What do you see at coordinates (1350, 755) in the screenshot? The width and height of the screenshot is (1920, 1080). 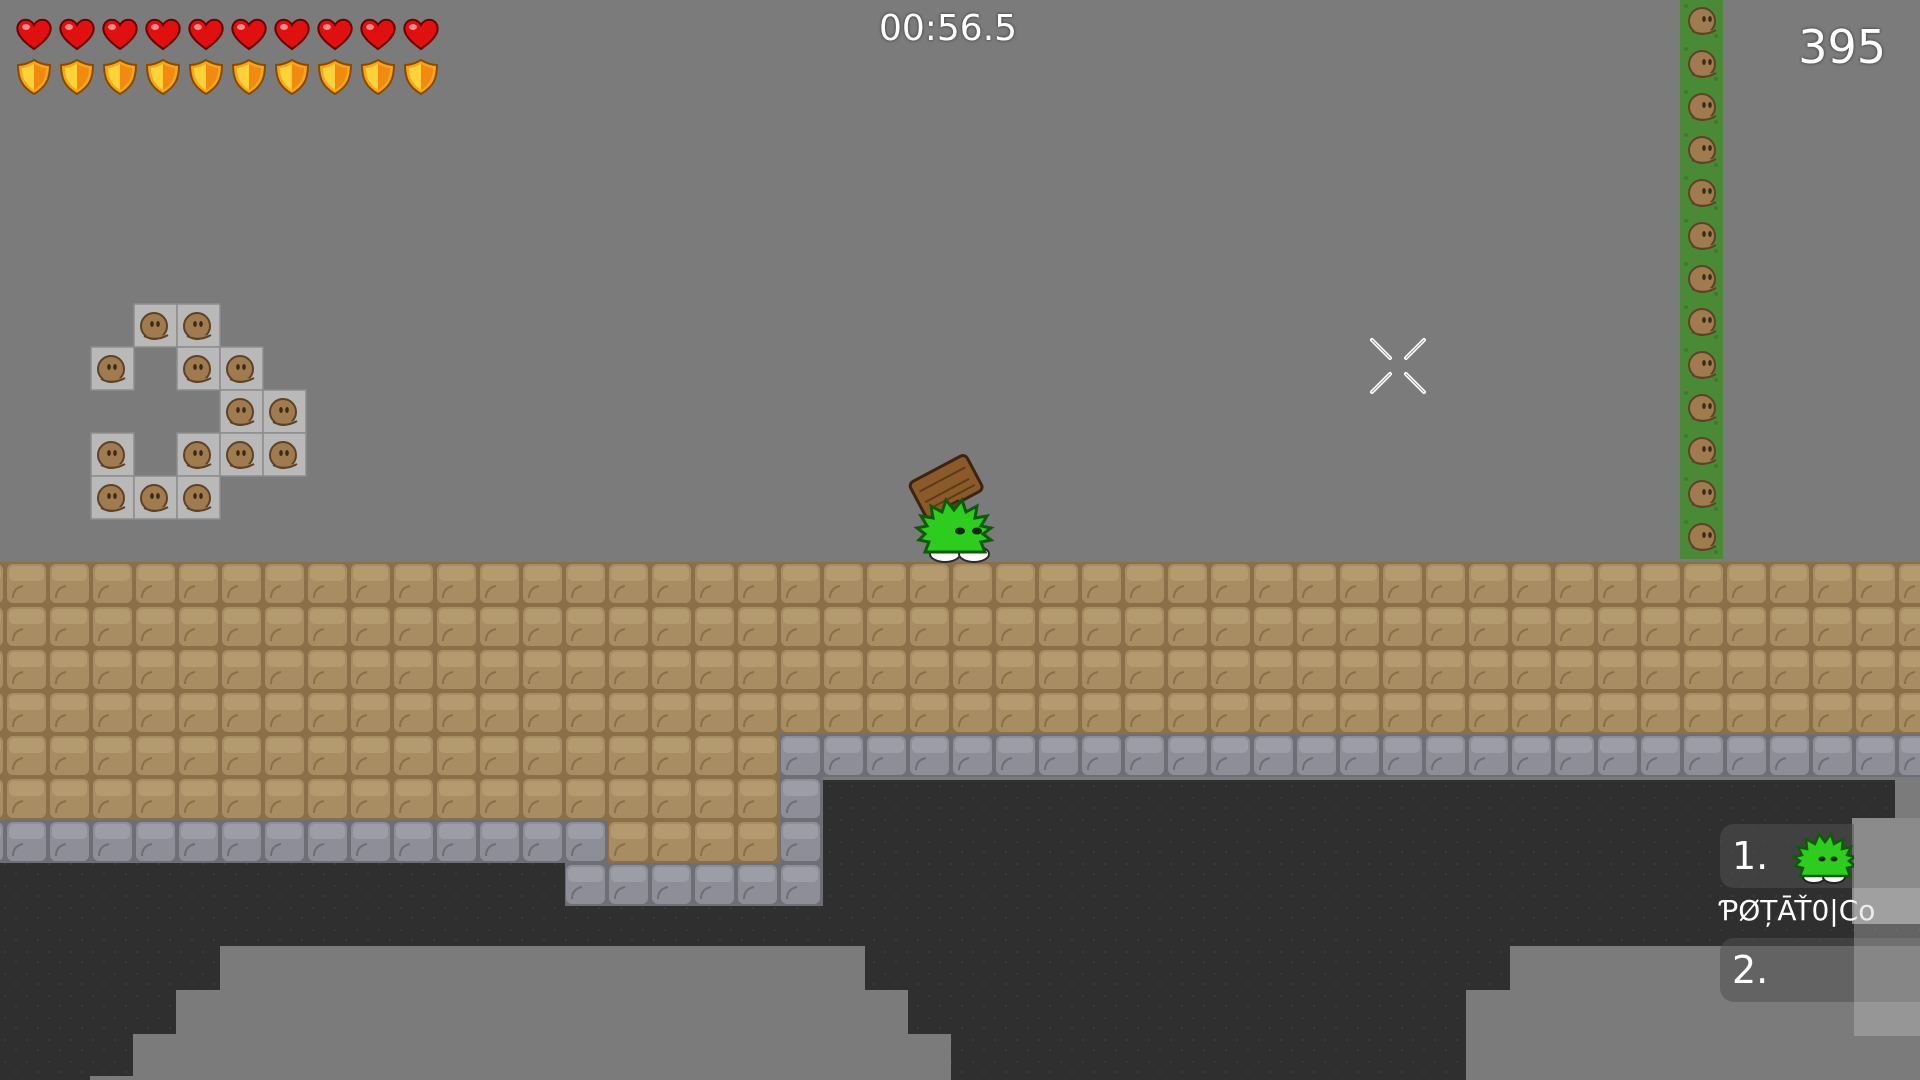 I see `stone-ledge-right` at bounding box center [1350, 755].